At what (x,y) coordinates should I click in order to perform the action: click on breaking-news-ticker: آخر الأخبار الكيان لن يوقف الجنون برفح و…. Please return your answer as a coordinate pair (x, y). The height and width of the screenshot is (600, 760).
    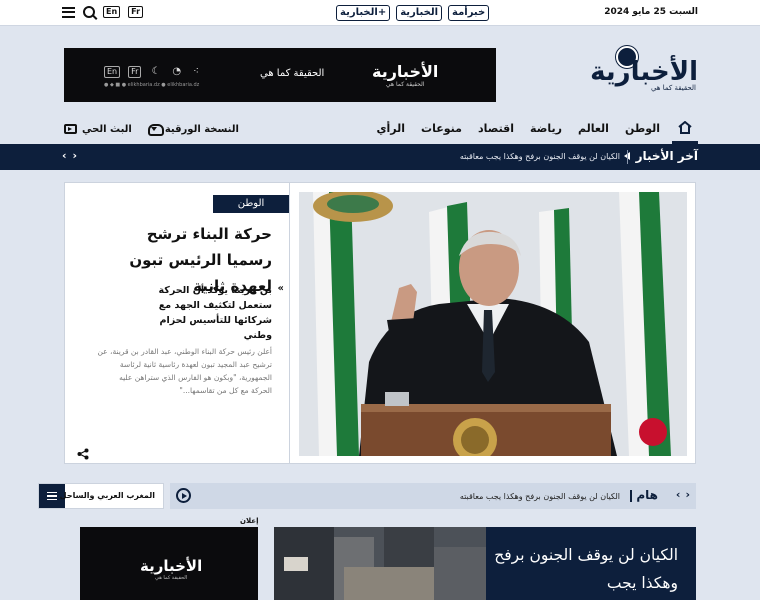
    Looking at the image, I should click on (380, 157).